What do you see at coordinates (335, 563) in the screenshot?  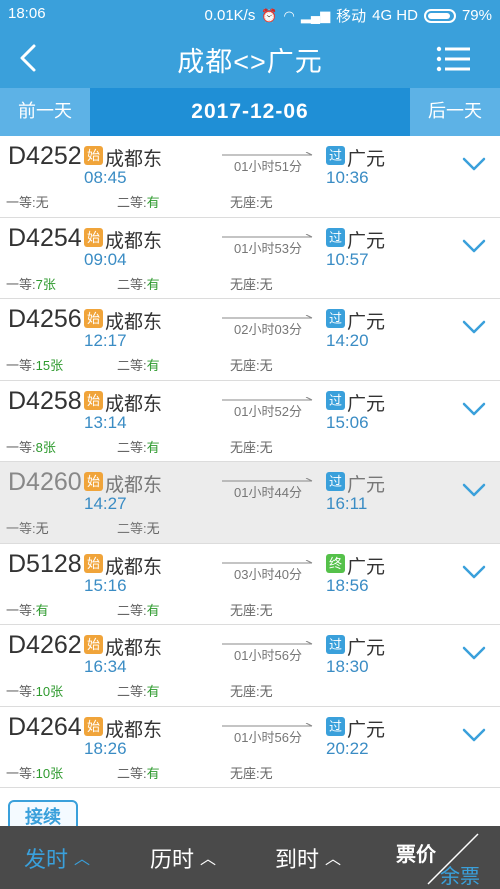 I see `end-station-badge: 终` at bounding box center [335, 563].